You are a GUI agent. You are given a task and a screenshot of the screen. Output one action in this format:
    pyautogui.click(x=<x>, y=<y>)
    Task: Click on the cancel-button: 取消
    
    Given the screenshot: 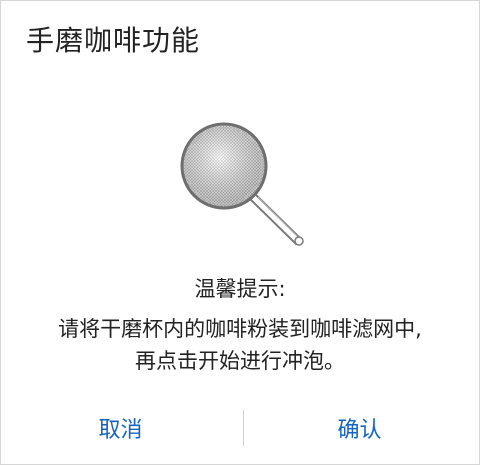 What is the action you would take?
    pyautogui.click(x=120, y=431)
    